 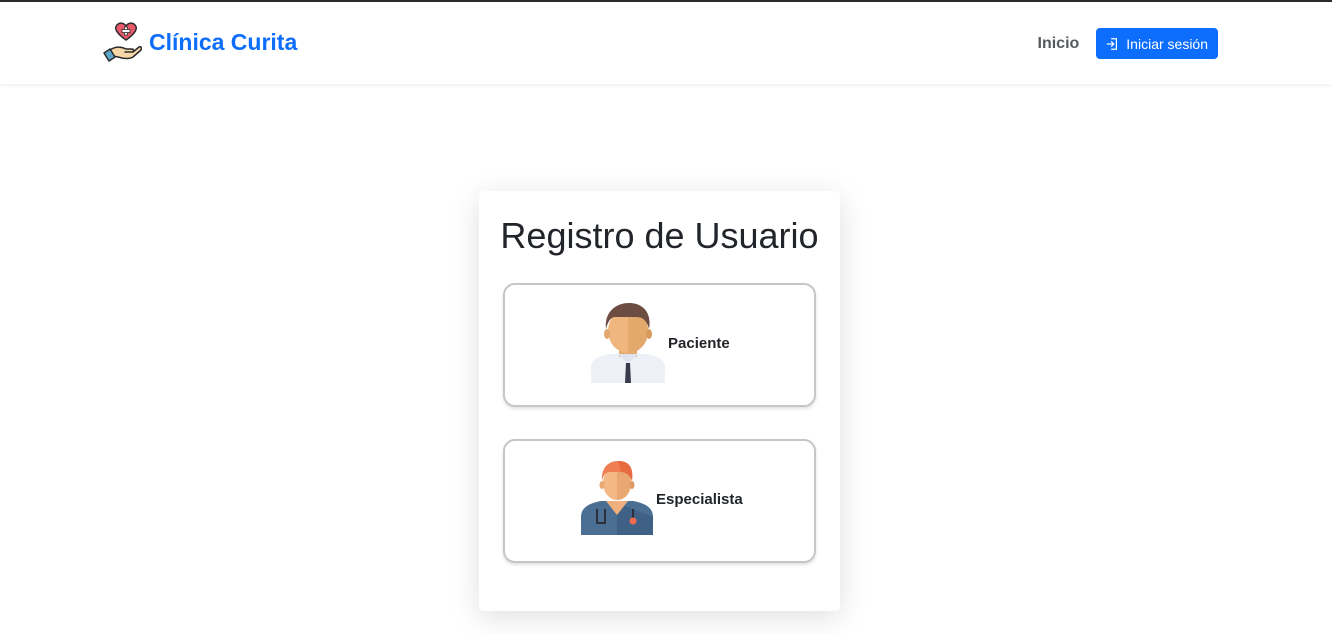 I want to click on specialist-option-button: Especialista, so click(x=659, y=501).